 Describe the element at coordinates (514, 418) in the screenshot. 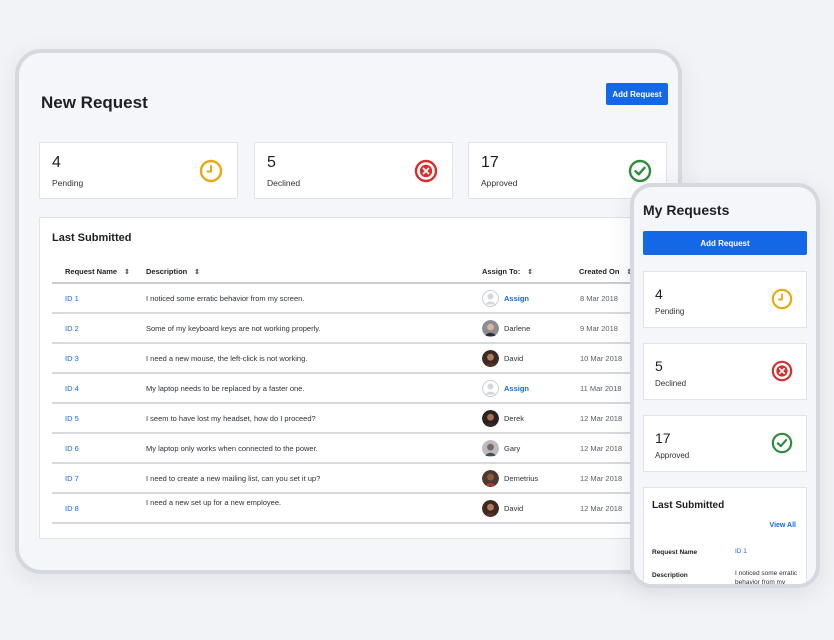

I see `assignee-name: Derek` at that location.